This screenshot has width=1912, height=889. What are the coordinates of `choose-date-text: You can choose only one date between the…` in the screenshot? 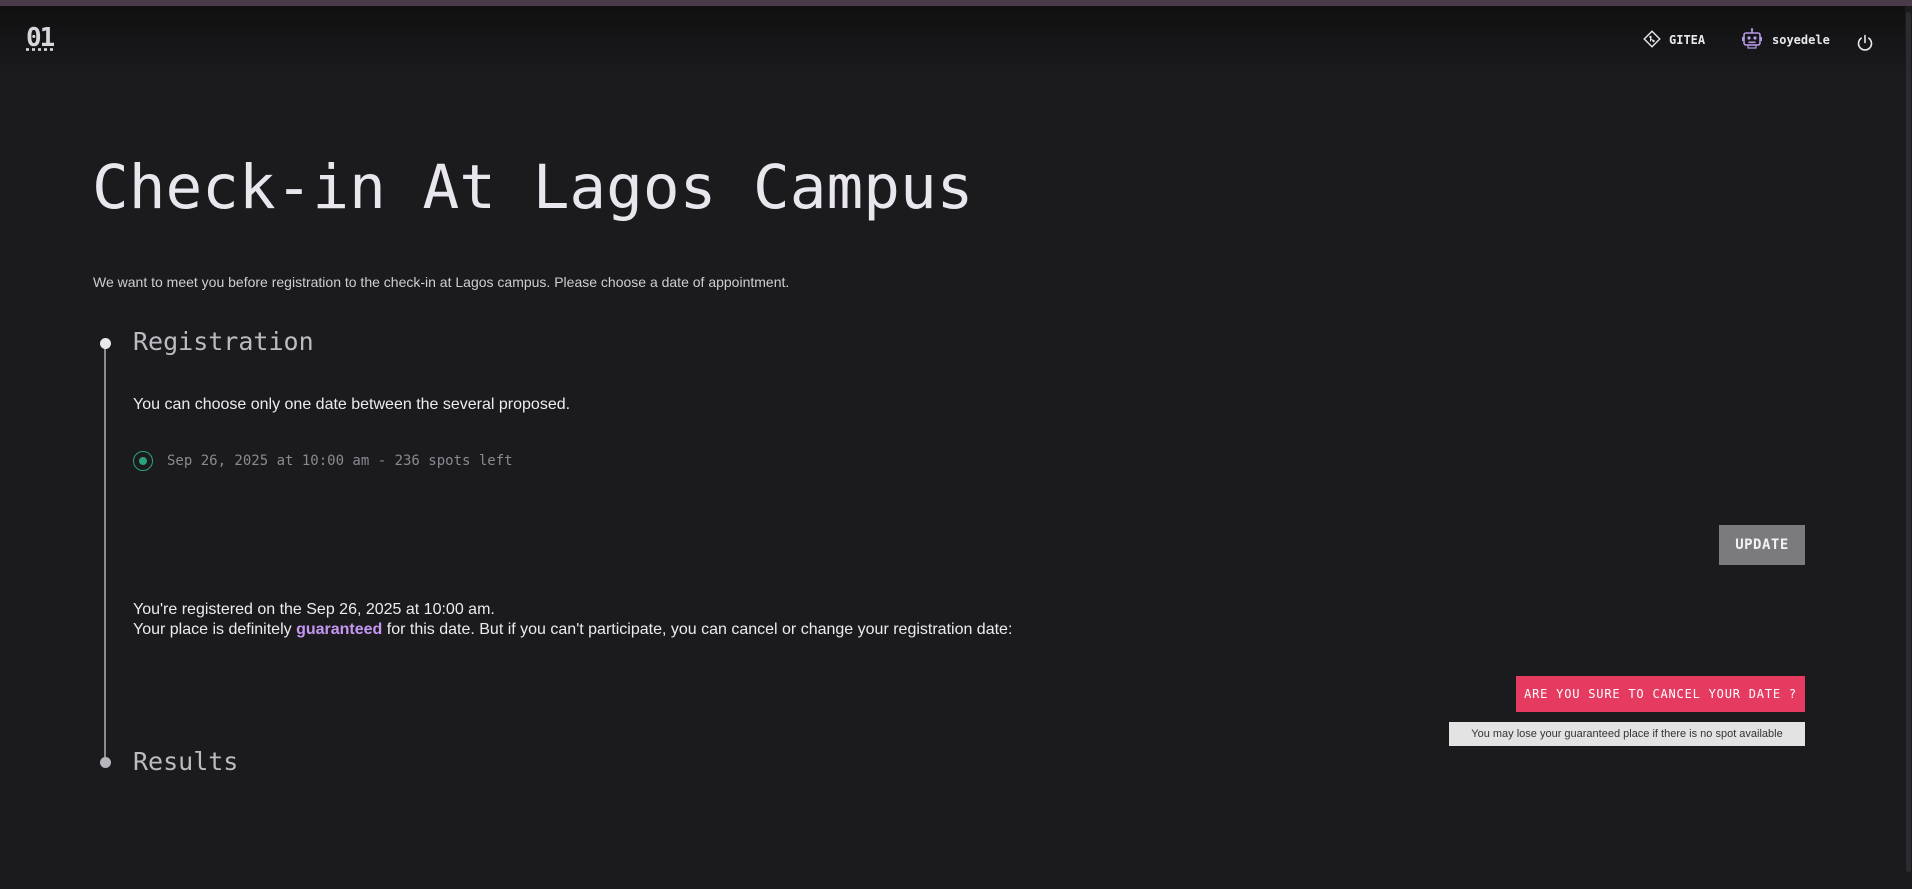 It's located at (352, 404).